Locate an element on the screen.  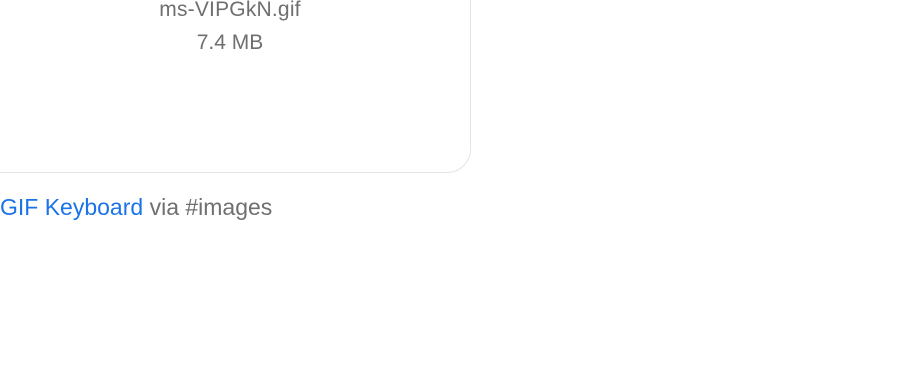
attachment-file-size: 7.4 MB is located at coordinates (230, 42).